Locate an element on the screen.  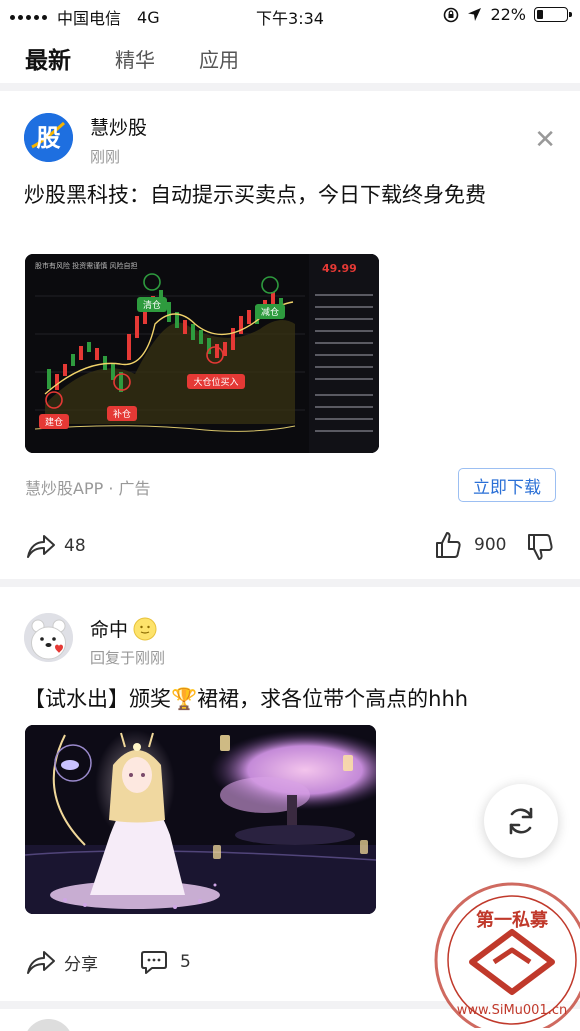
close-icon: ✕ is located at coordinates (545, 140).